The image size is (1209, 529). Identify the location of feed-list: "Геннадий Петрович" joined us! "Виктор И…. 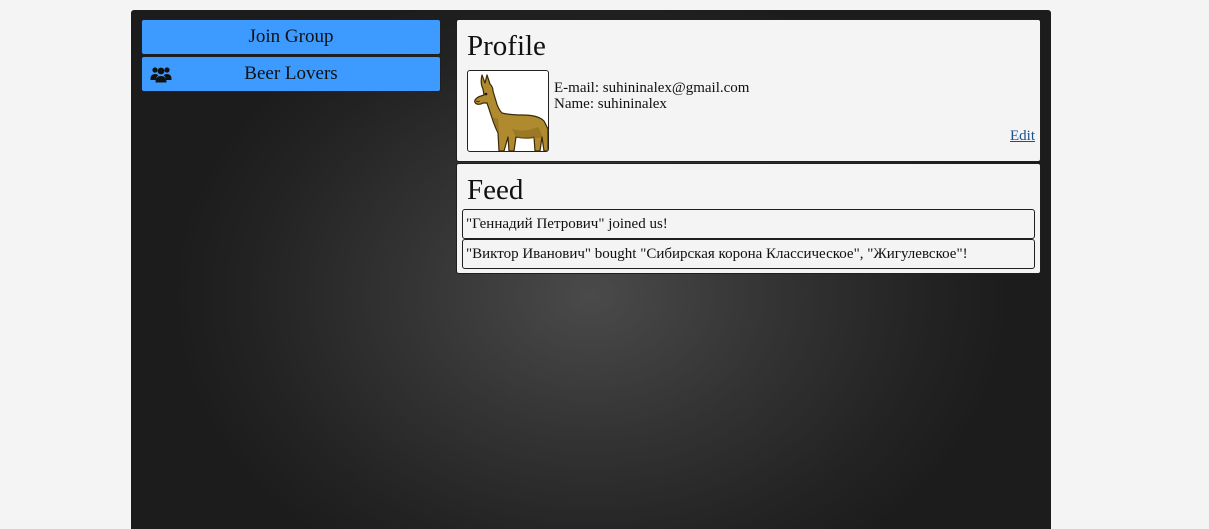
(748, 239).